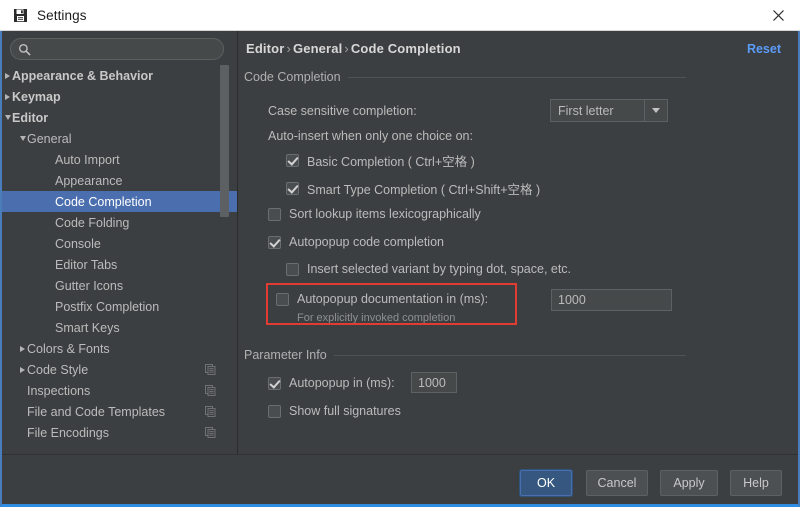 The height and width of the screenshot is (507, 800). Describe the element at coordinates (282, 299) in the screenshot. I see `autopopup-documentation-checkbox` at that location.